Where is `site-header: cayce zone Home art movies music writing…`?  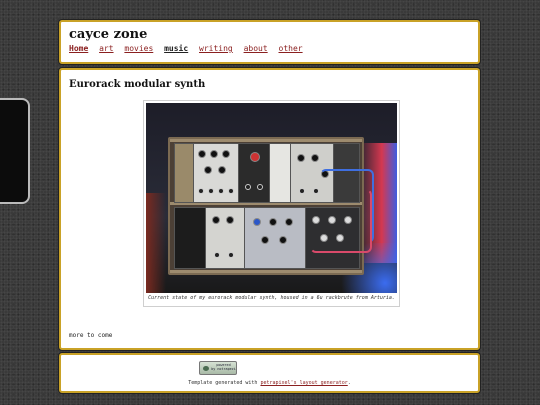
site-header: cayce zone Home art movies music writing… is located at coordinates (269, 42).